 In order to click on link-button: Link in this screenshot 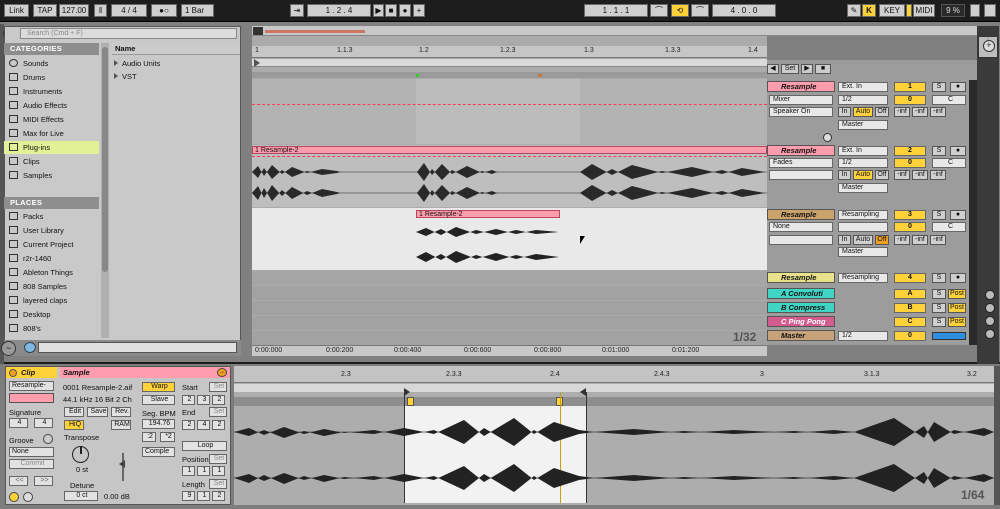, I will do `click(16, 10)`.